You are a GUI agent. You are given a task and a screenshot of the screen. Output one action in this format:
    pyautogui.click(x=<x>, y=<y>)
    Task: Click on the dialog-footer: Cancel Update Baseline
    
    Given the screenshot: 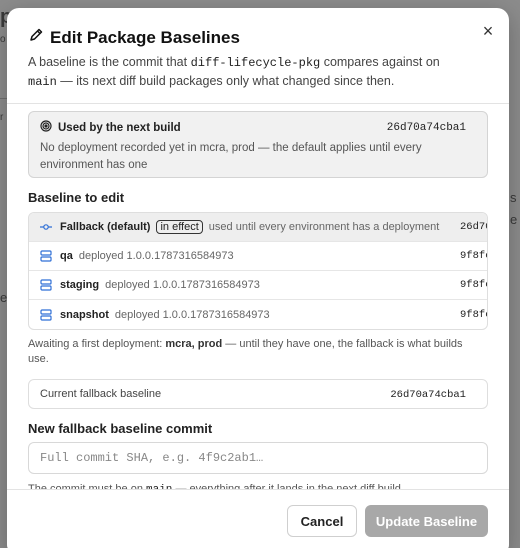 What is the action you would take?
    pyautogui.click(x=258, y=518)
    